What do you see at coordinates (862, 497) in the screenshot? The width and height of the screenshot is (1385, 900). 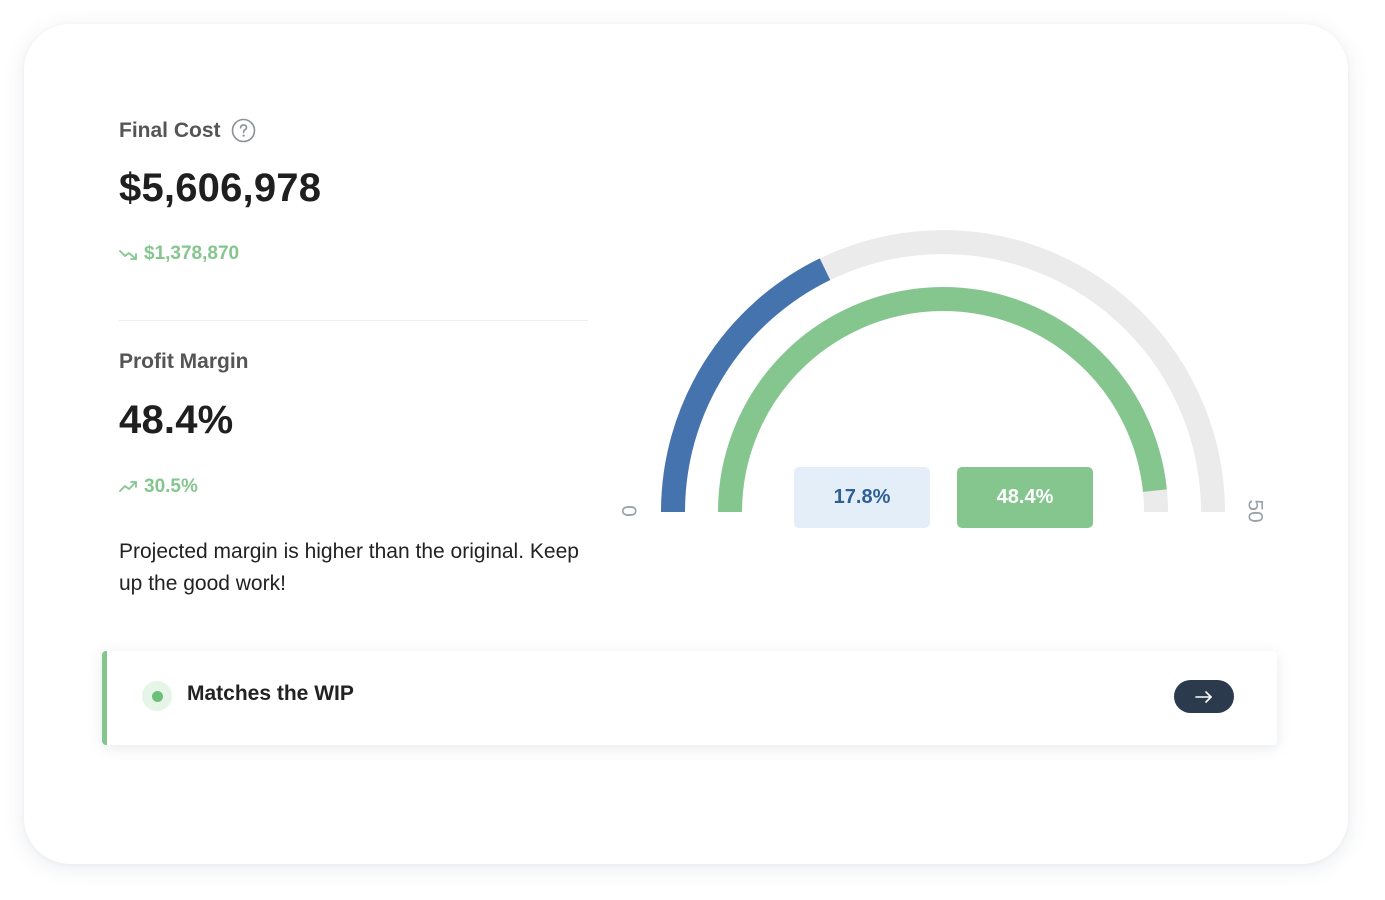 I see `original-margin-badge: 17.8%` at bounding box center [862, 497].